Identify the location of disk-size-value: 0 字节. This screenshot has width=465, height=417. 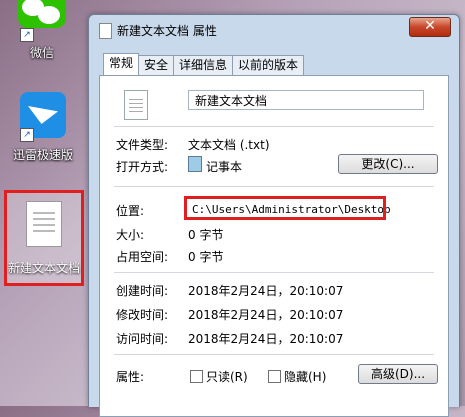
(206, 257).